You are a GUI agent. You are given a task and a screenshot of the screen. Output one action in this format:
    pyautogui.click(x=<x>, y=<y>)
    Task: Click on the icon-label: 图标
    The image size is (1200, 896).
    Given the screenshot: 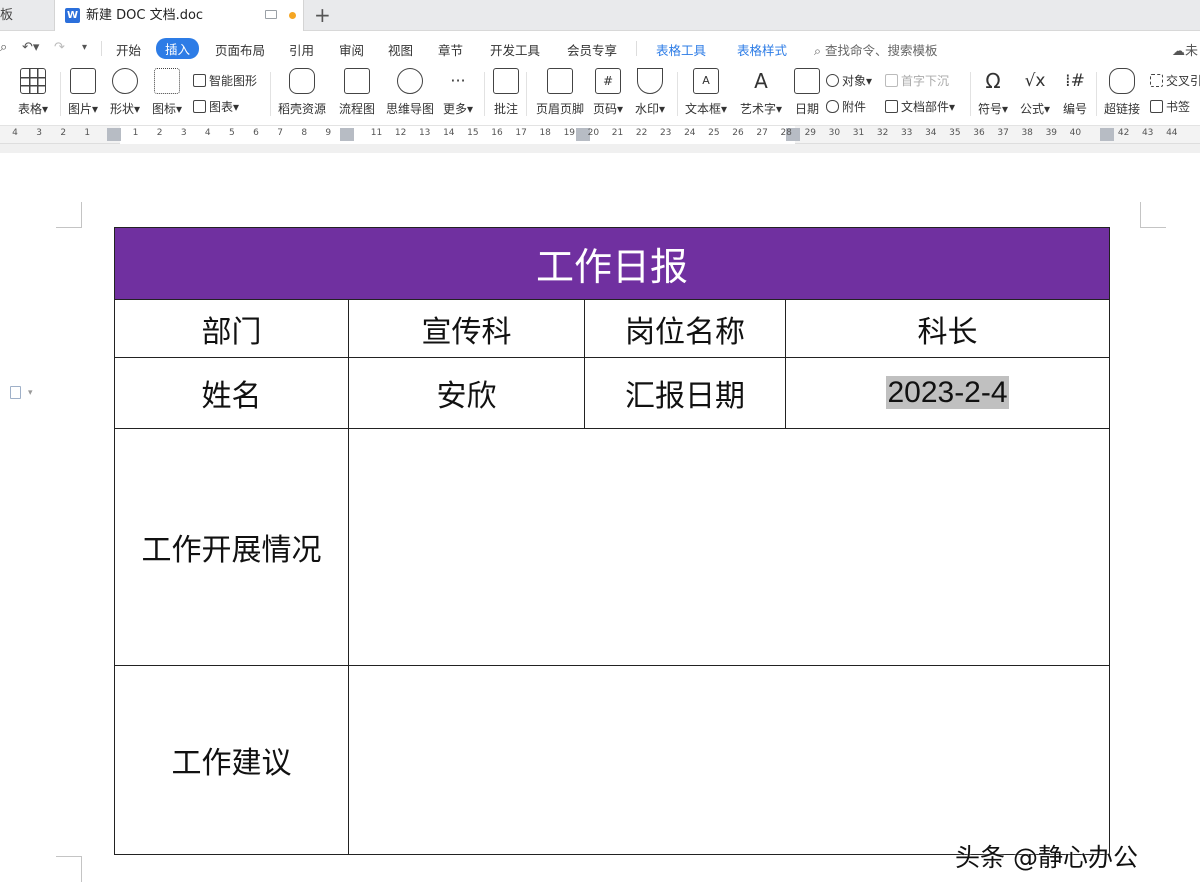 What is the action you would take?
    pyautogui.click(x=164, y=109)
    